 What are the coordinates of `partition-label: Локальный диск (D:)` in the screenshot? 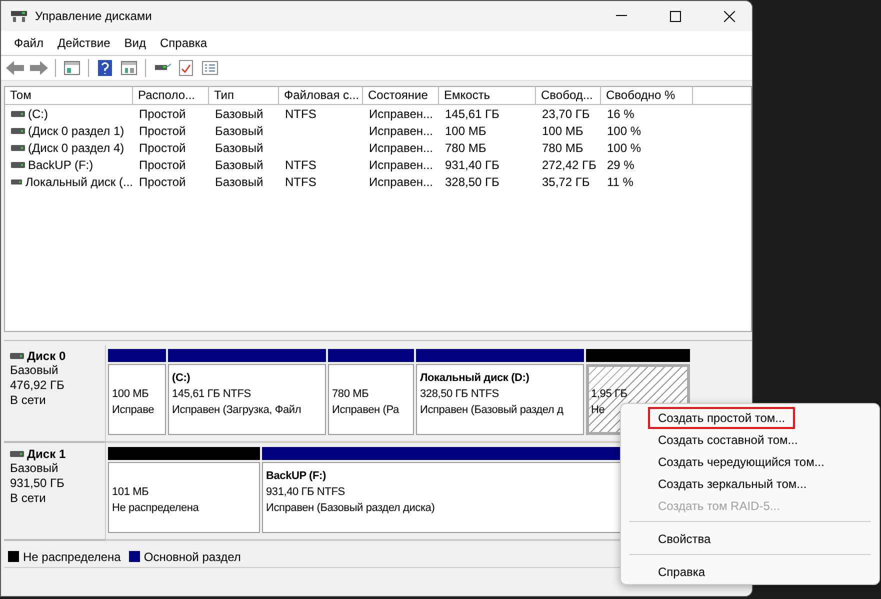 It's located at (475, 378).